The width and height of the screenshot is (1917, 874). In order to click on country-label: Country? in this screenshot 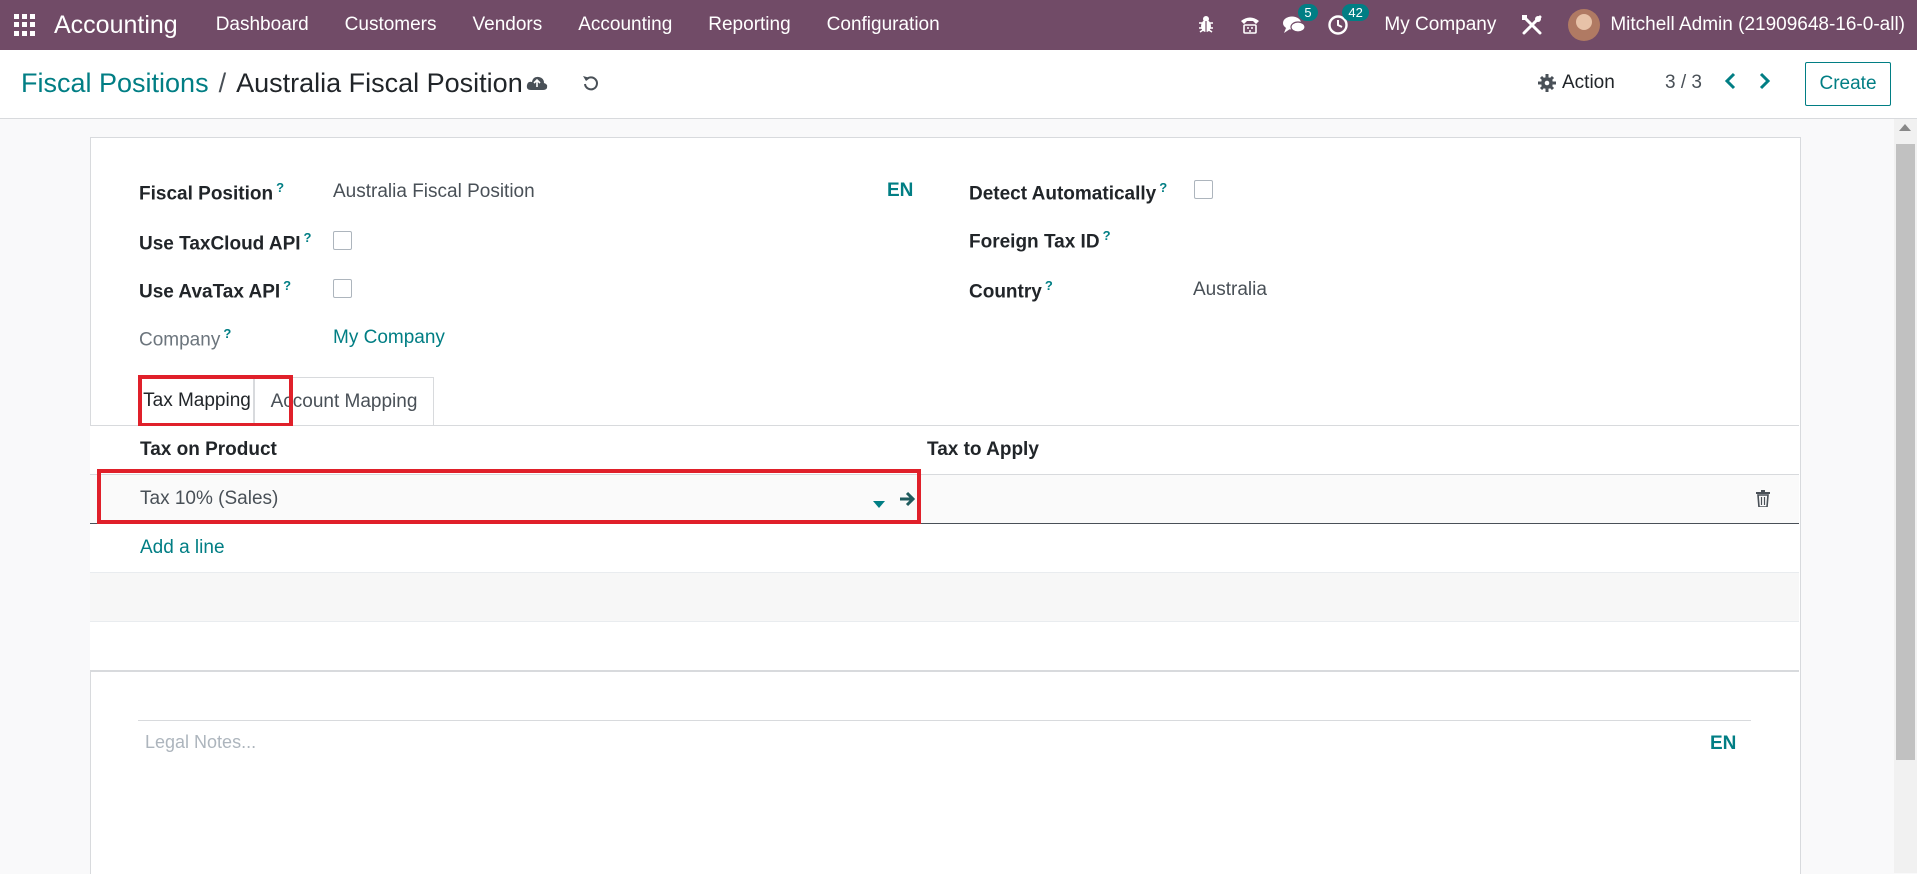, I will do `click(1011, 290)`.